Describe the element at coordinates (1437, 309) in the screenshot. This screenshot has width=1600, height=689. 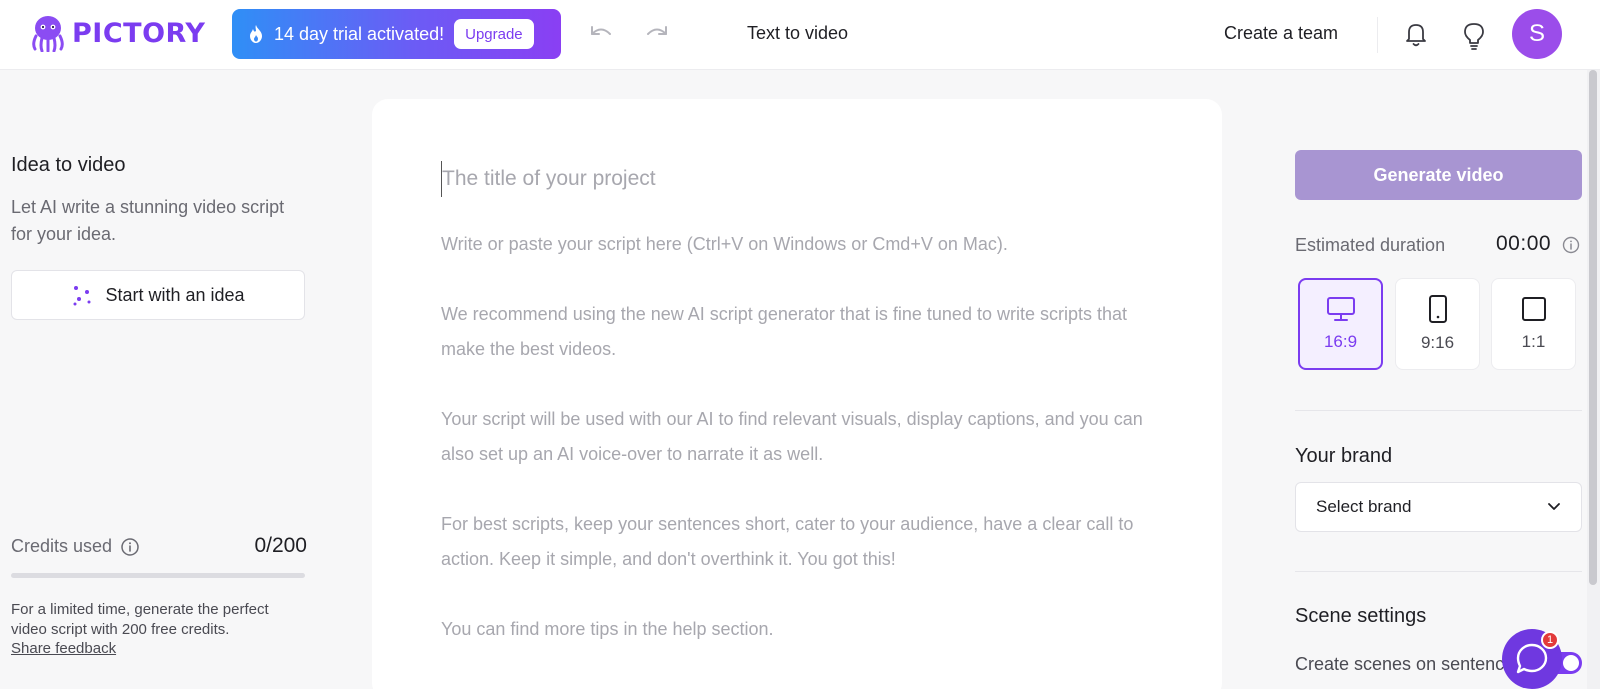
I see `phone-icon` at that location.